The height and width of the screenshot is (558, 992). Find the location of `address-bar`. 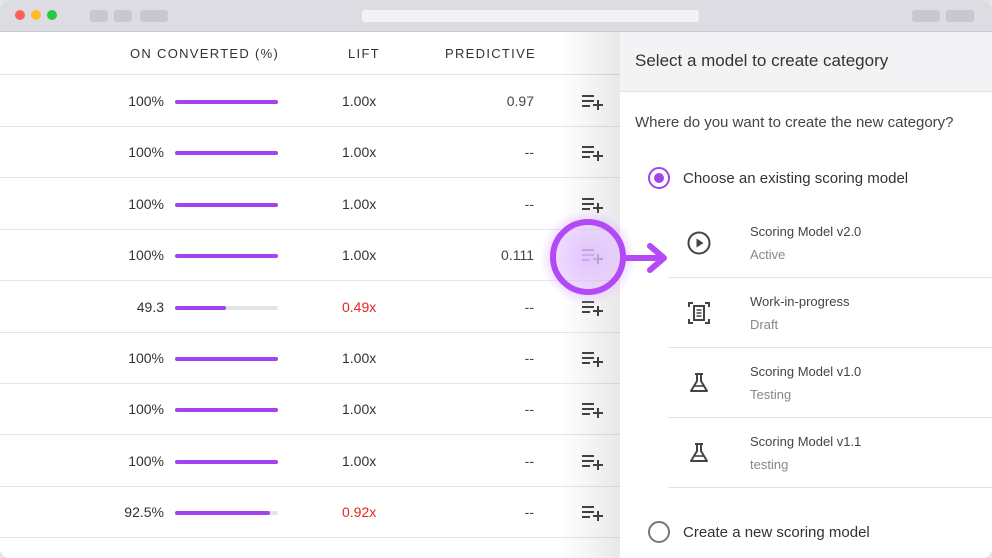

address-bar is located at coordinates (530, 16).